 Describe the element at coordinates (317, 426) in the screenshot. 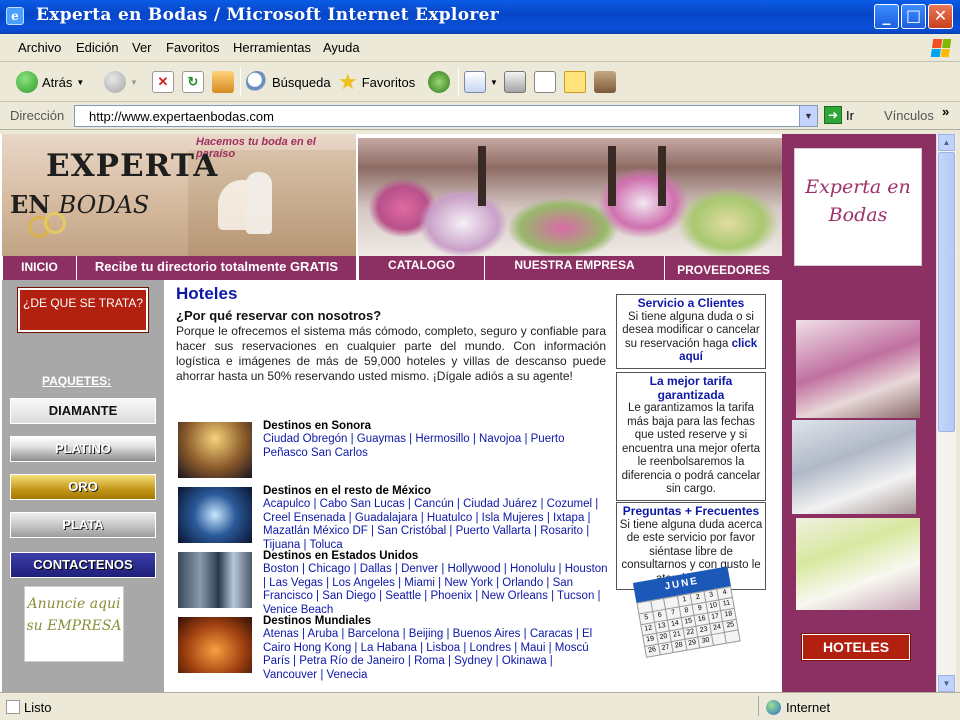

I see `destination-title: Destinos en Sonora` at that location.